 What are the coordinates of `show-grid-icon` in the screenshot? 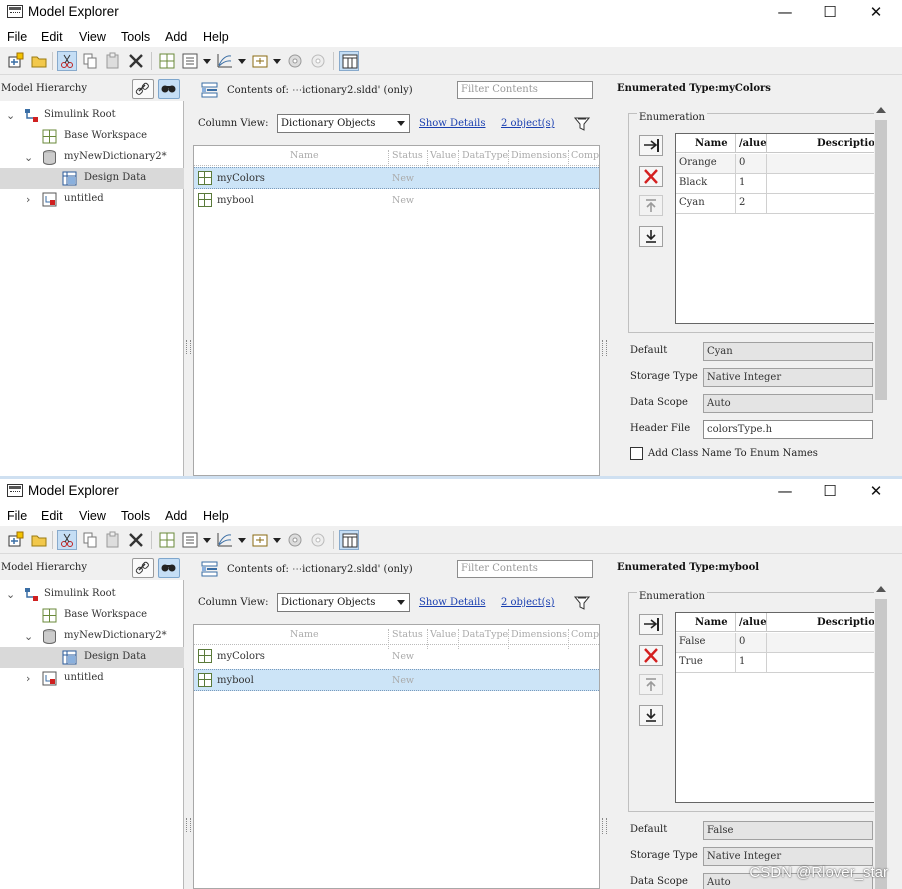 It's located at (167, 61).